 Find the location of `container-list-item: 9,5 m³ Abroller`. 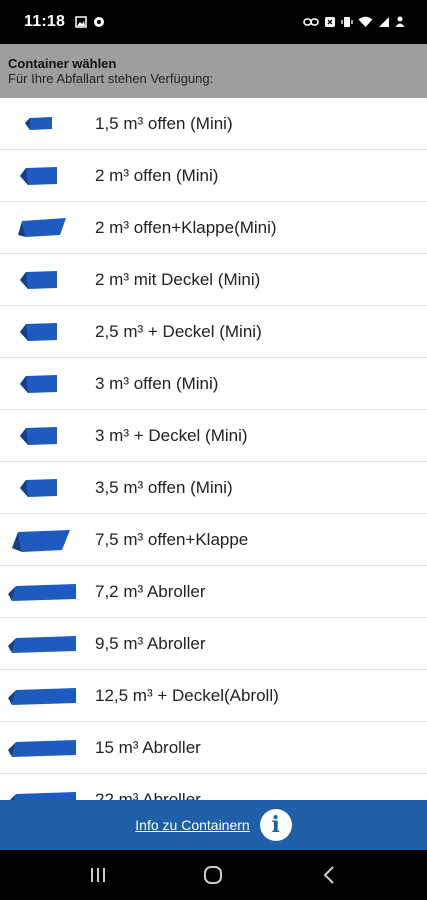

container-list-item: 9,5 m³ Abroller is located at coordinates (213, 644).